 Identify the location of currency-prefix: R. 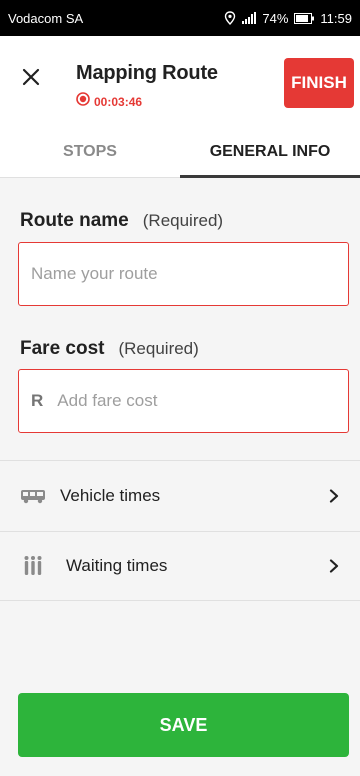
(37, 400).